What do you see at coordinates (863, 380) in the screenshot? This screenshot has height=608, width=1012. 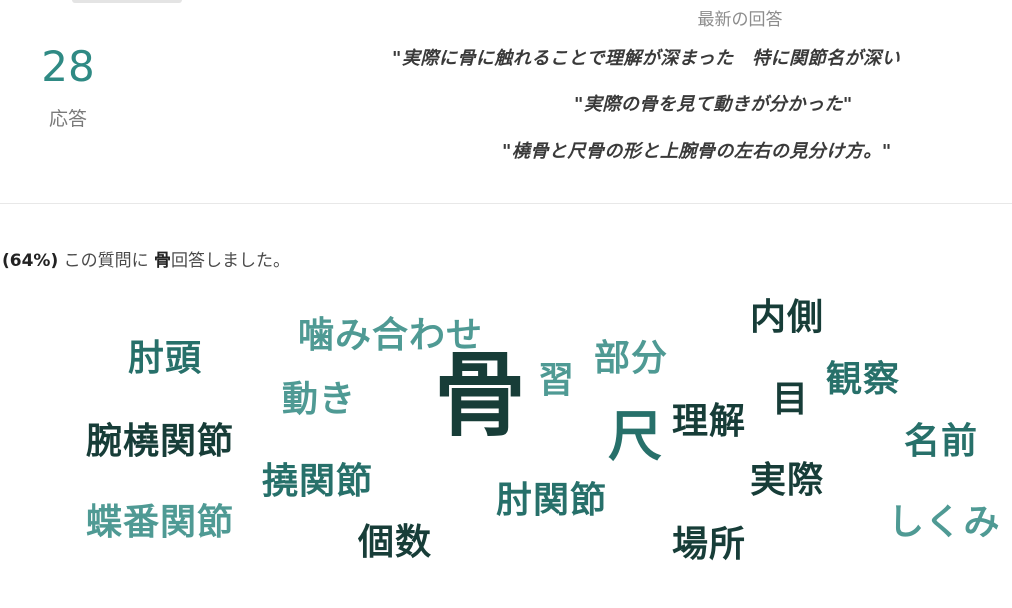 I see `word-cloud-word: 観察` at bounding box center [863, 380].